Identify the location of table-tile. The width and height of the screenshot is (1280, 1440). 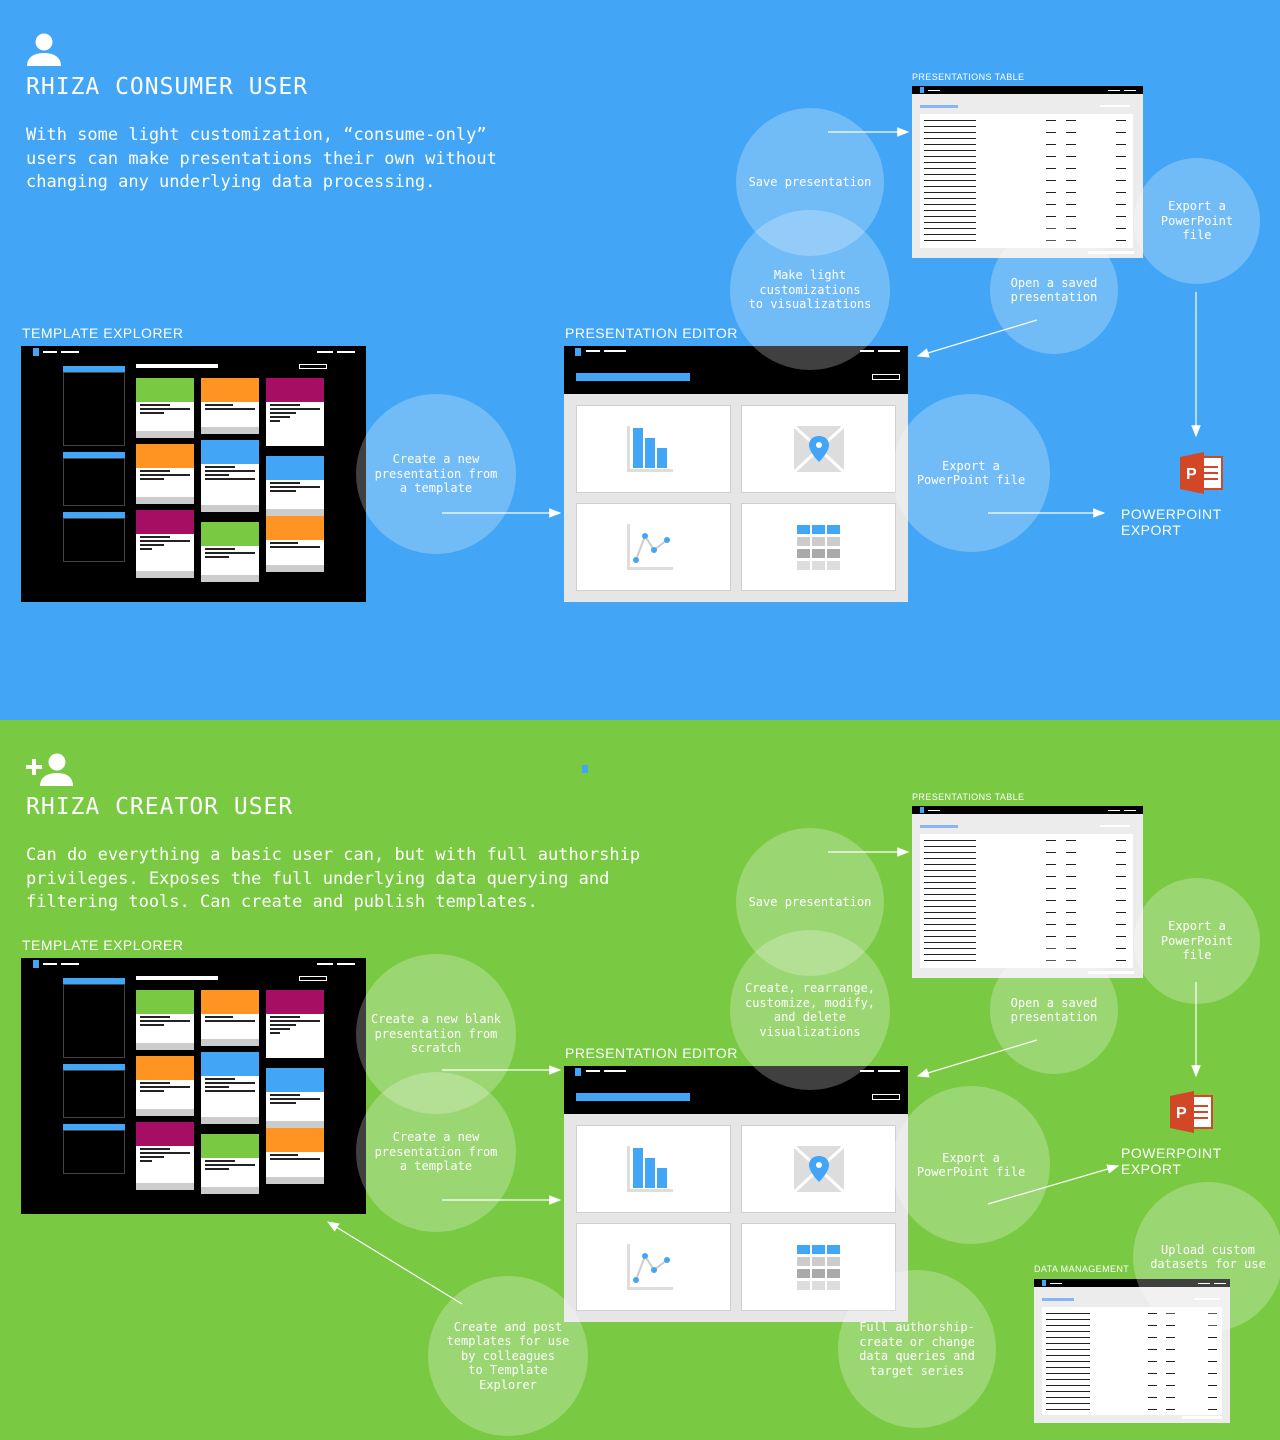
(818, 547).